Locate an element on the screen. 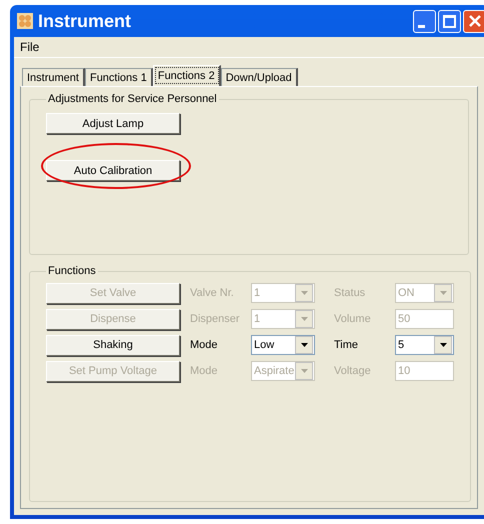 This screenshot has height=524, width=484. dropdown-field: Low is located at coordinates (283, 345).